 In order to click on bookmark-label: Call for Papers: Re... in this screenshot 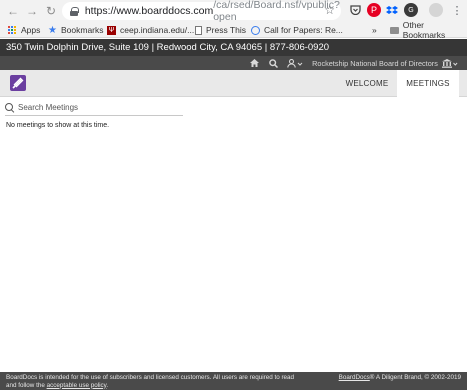, I will do `click(303, 30)`.